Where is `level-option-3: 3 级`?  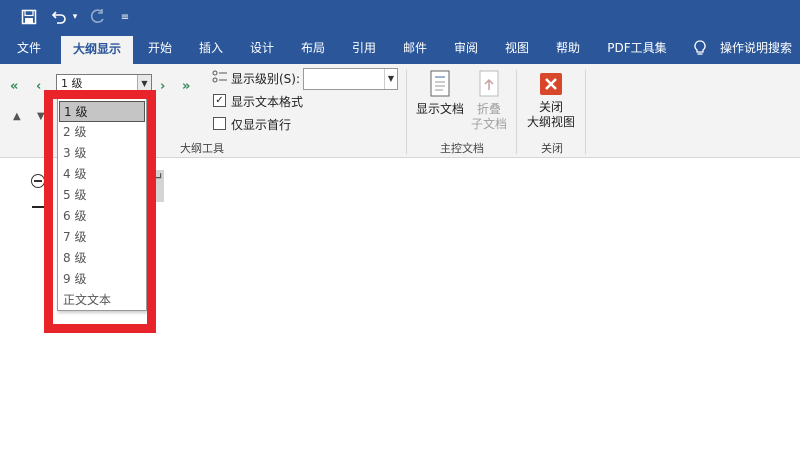 level-option-3: 3 级 is located at coordinates (102, 153).